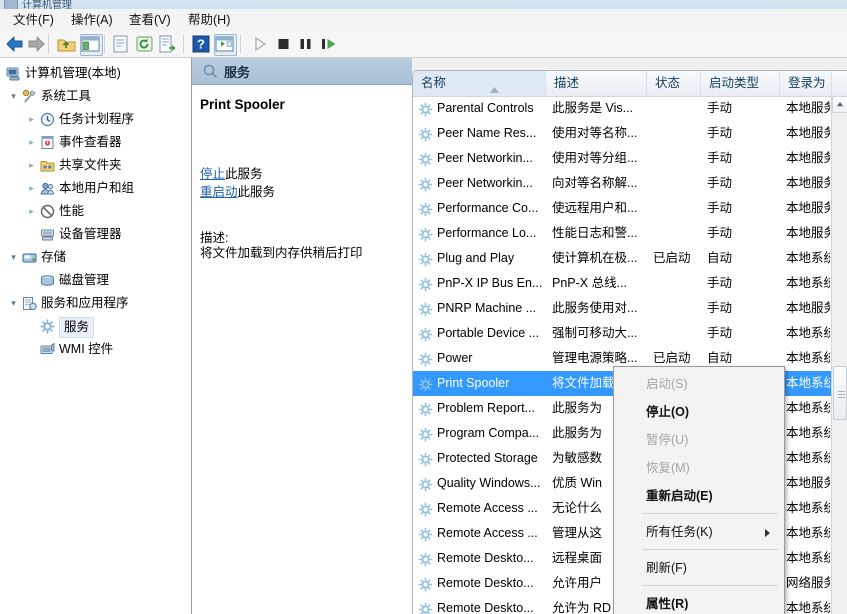 This screenshot has height=614, width=847. I want to click on tree-item-services-and-apps: 服务和应用程序, so click(95, 303).